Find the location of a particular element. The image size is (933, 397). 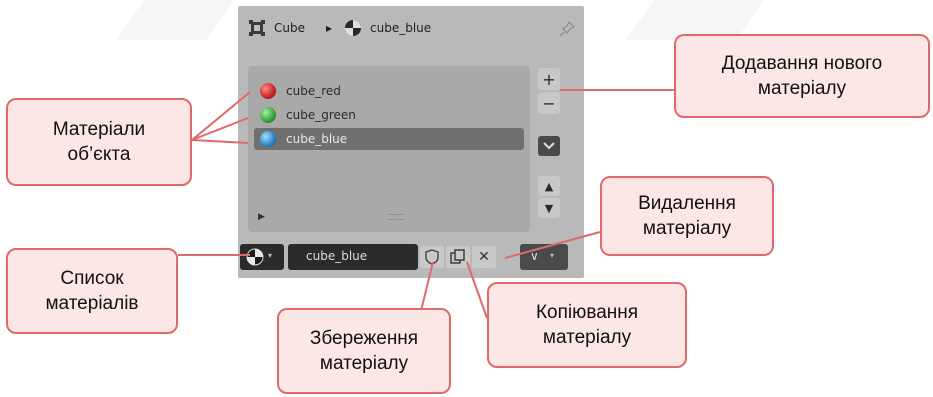

link-mode-dropdown: ∨ ▾ is located at coordinates (544, 257).